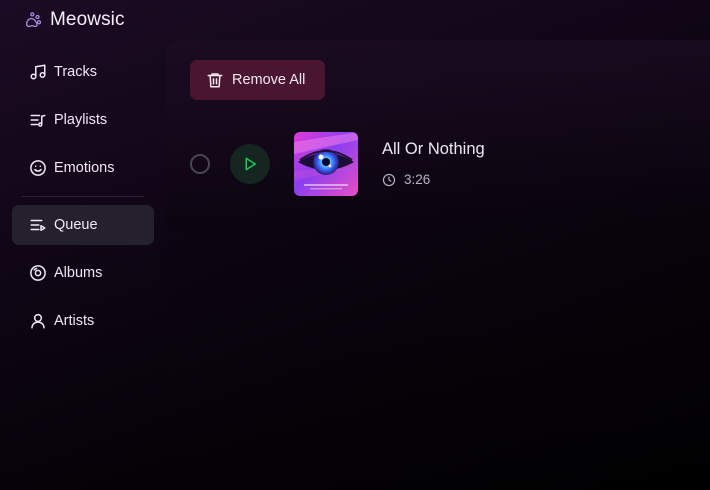 This screenshot has width=710, height=490. I want to click on remove-all-label: Remove All, so click(269, 80).